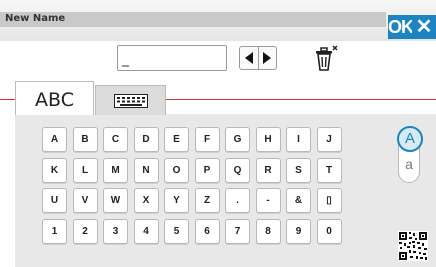 Image resolution: width=436 pixels, height=267 pixels. Describe the element at coordinates (298, 231) in the screenshot. I see `key-button: 9` at that location.